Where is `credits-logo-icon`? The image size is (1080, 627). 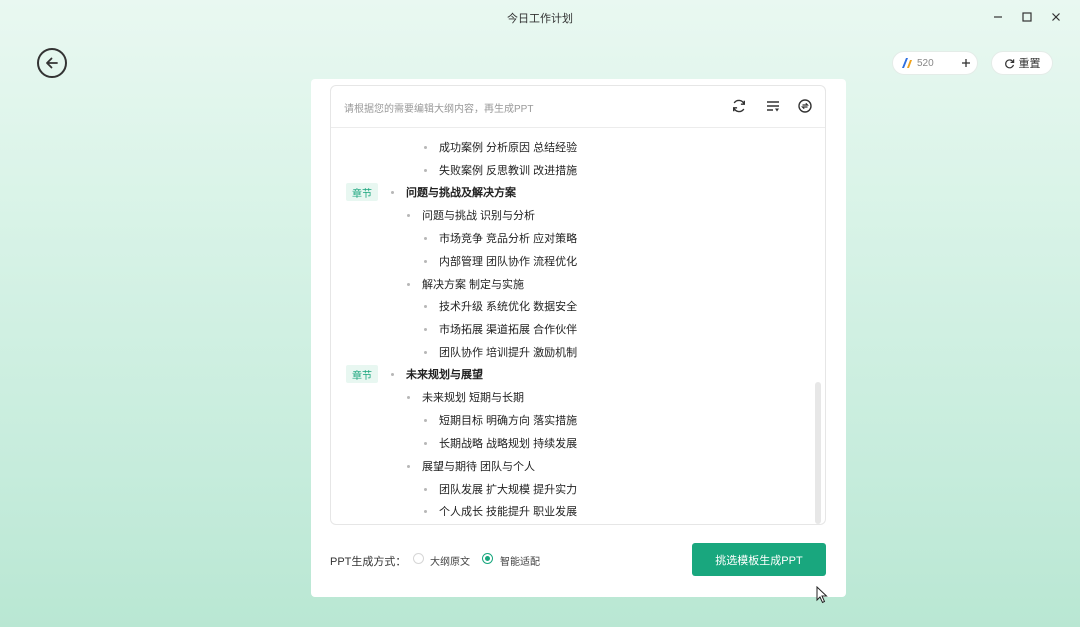
credits-logo-icon is located at coordinates (907, 63).